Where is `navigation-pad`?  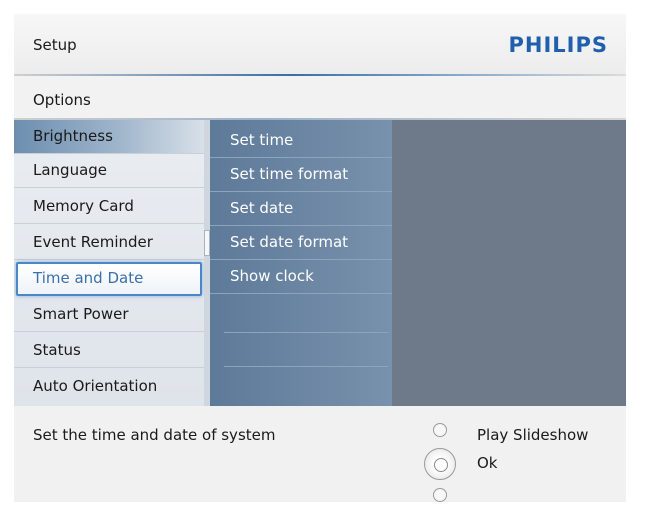
navigation-pad is located at coordinates (444, 461).